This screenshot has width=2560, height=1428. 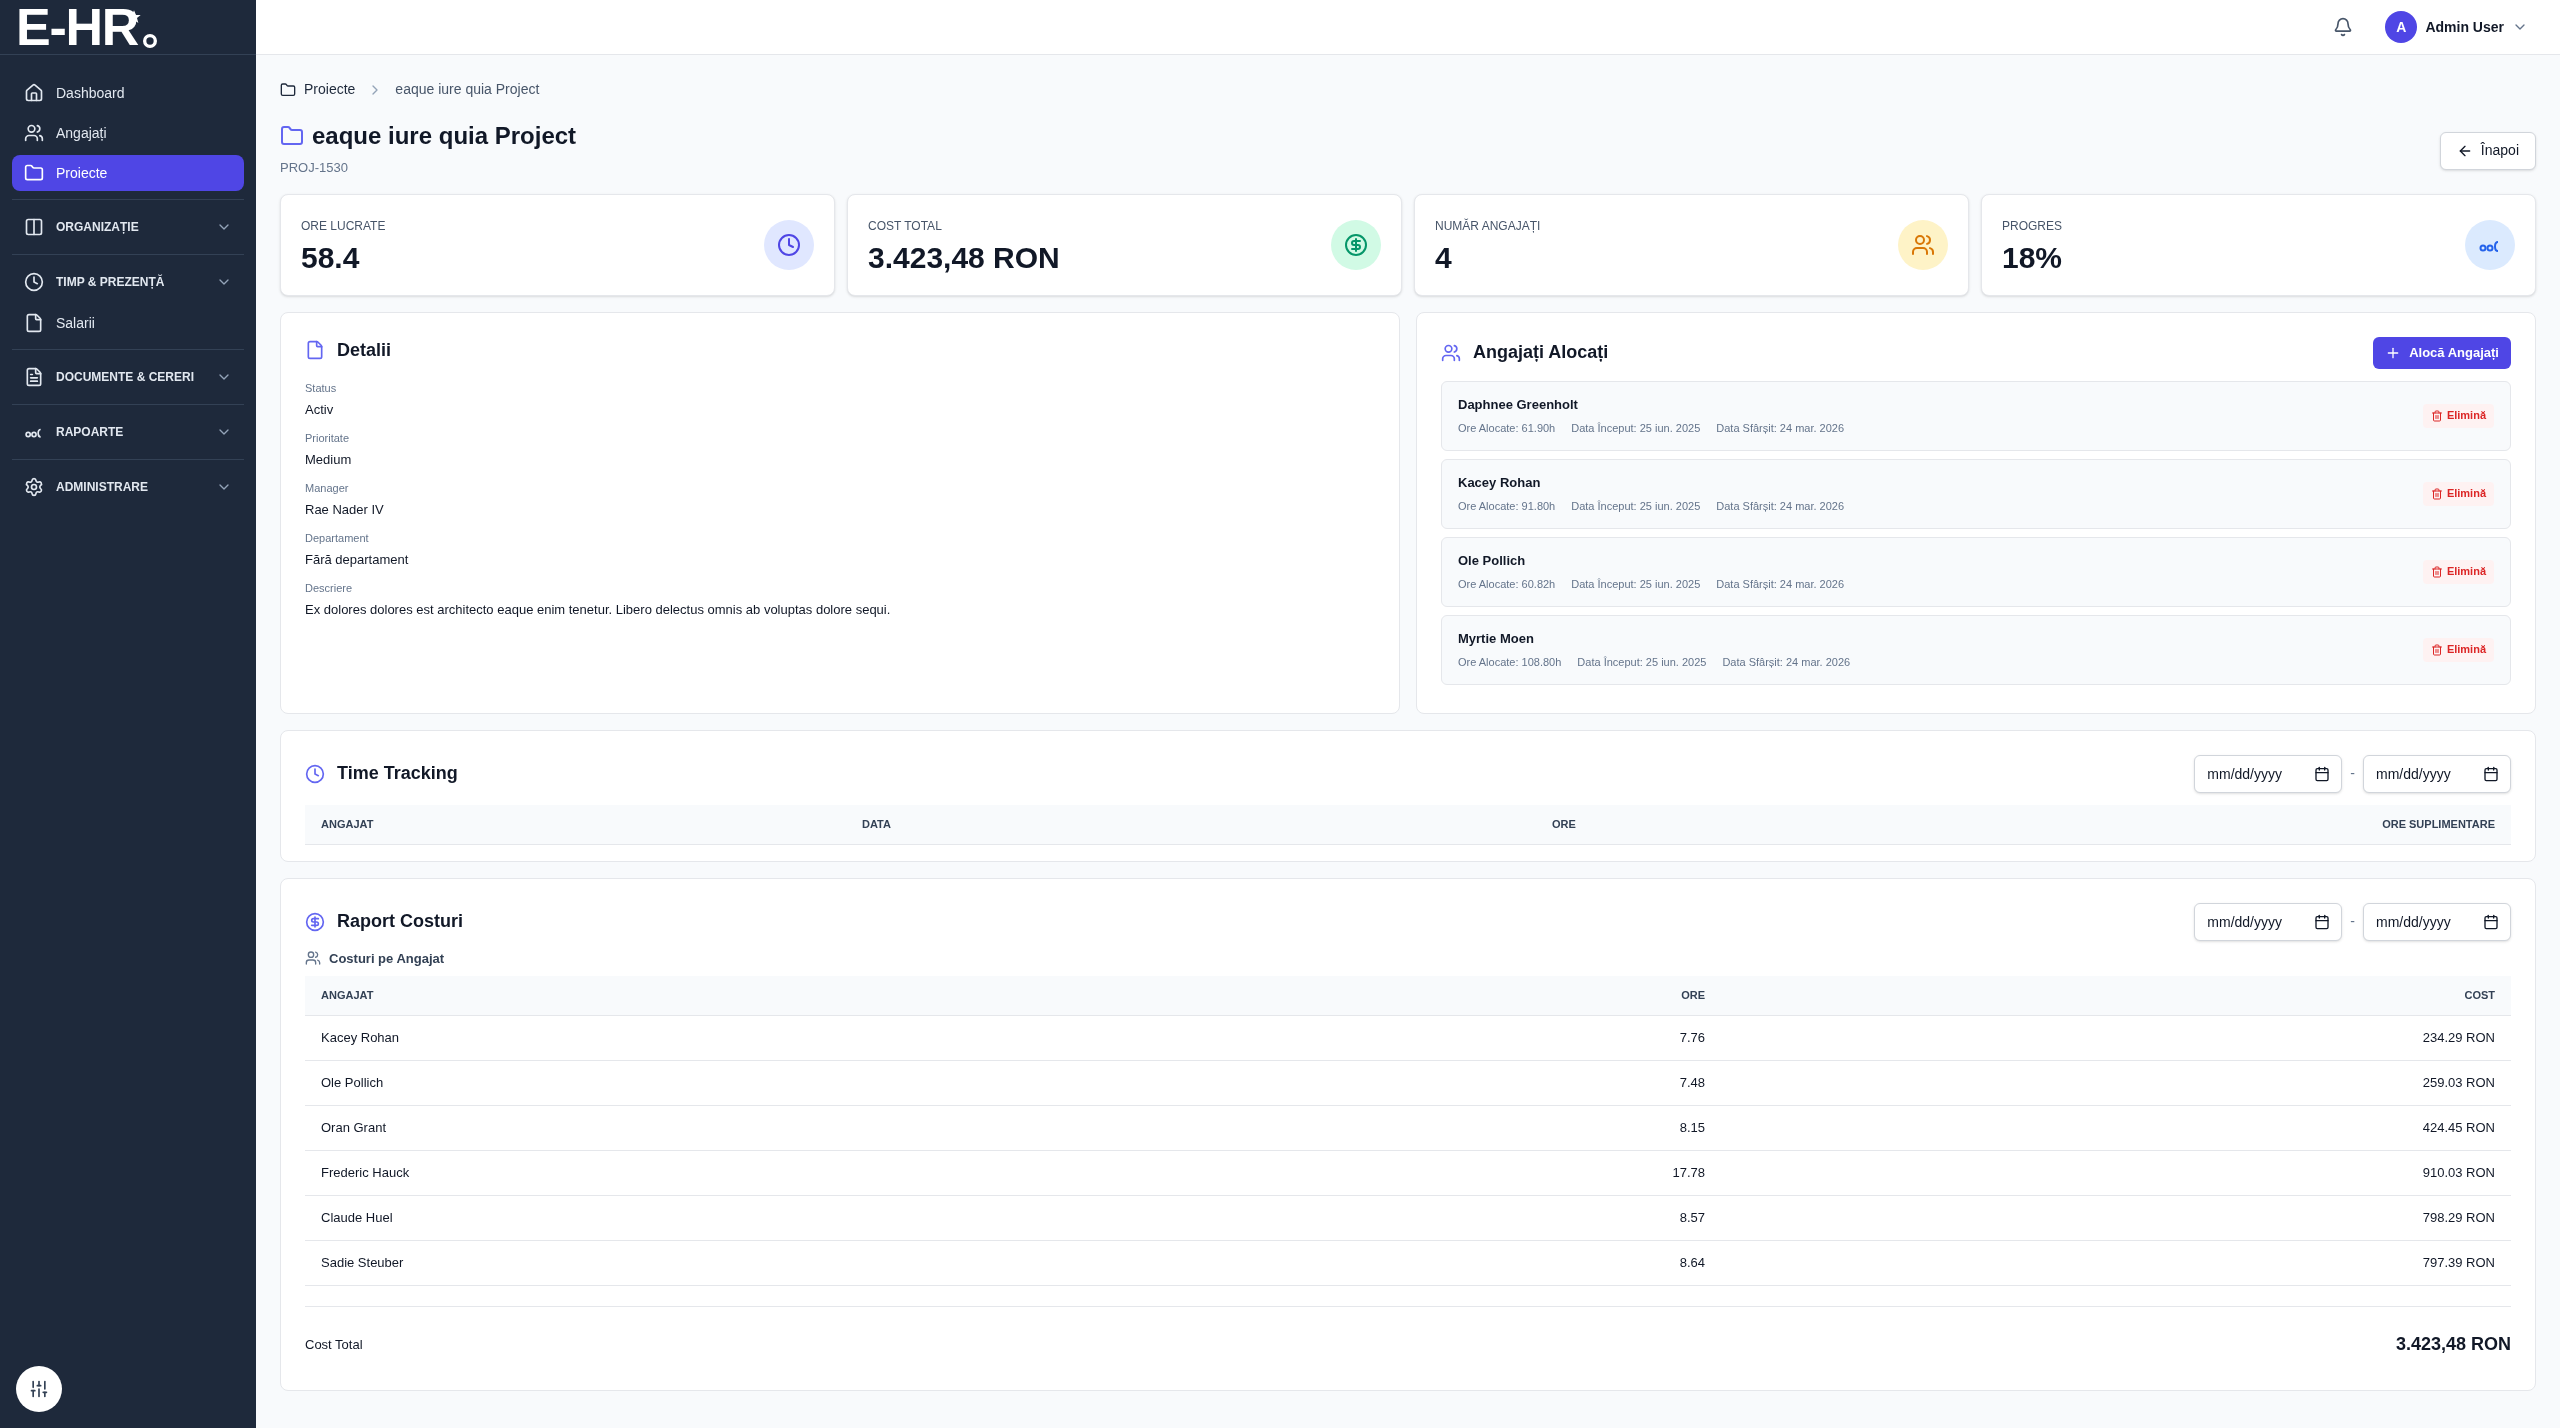 I want to click on sliders-icon, so click(x=39, y=1389).